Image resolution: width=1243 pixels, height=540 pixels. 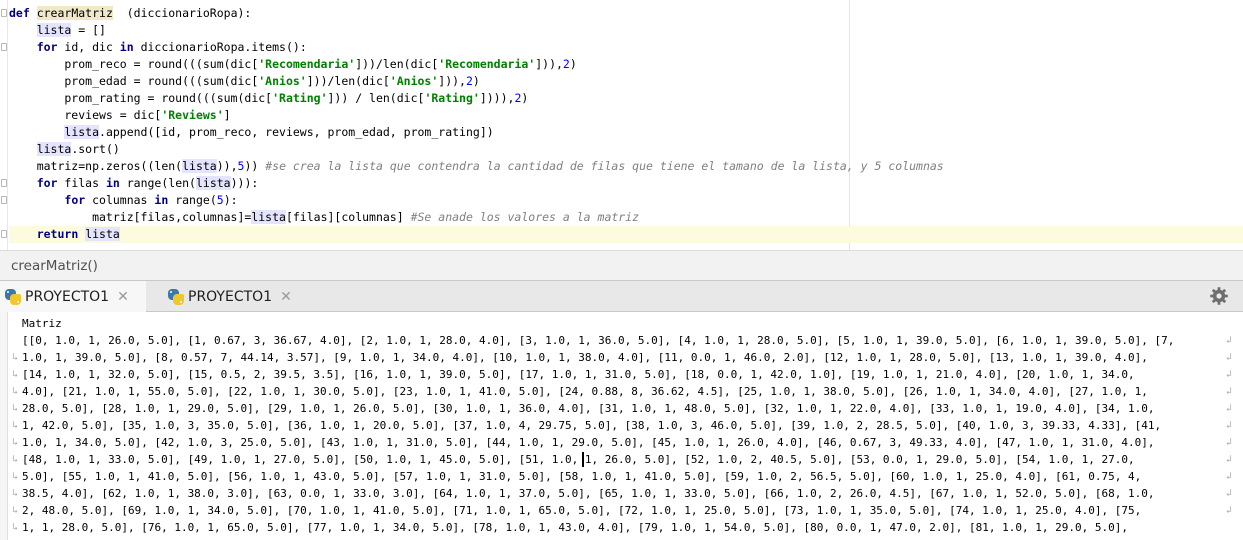 I want to click on code-token: range(, so click(x=192, y=200).